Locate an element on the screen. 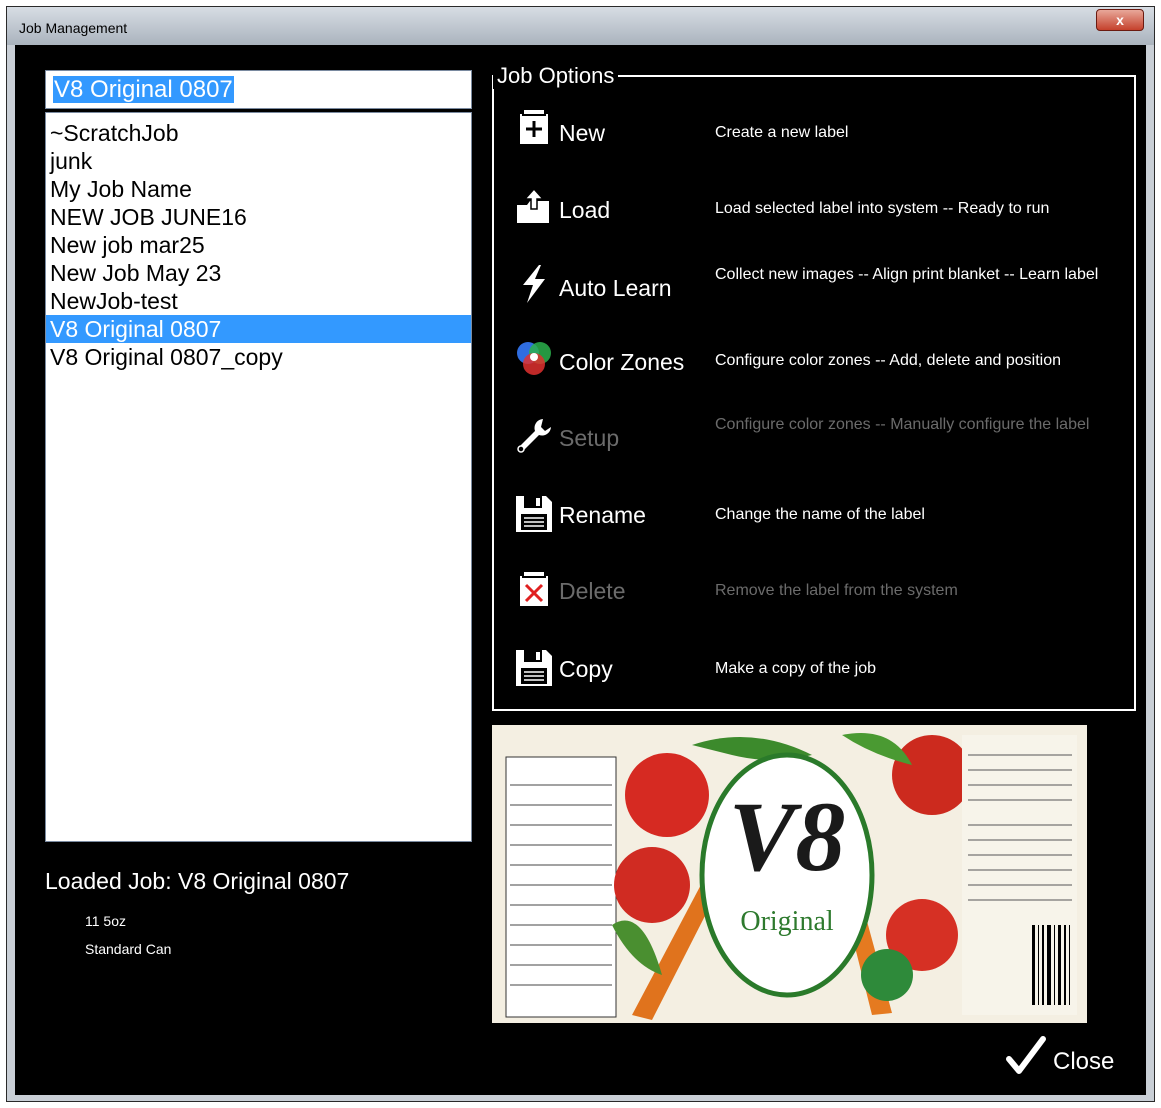  job-list-item: My Job Name is located at coordinates (258, 189).